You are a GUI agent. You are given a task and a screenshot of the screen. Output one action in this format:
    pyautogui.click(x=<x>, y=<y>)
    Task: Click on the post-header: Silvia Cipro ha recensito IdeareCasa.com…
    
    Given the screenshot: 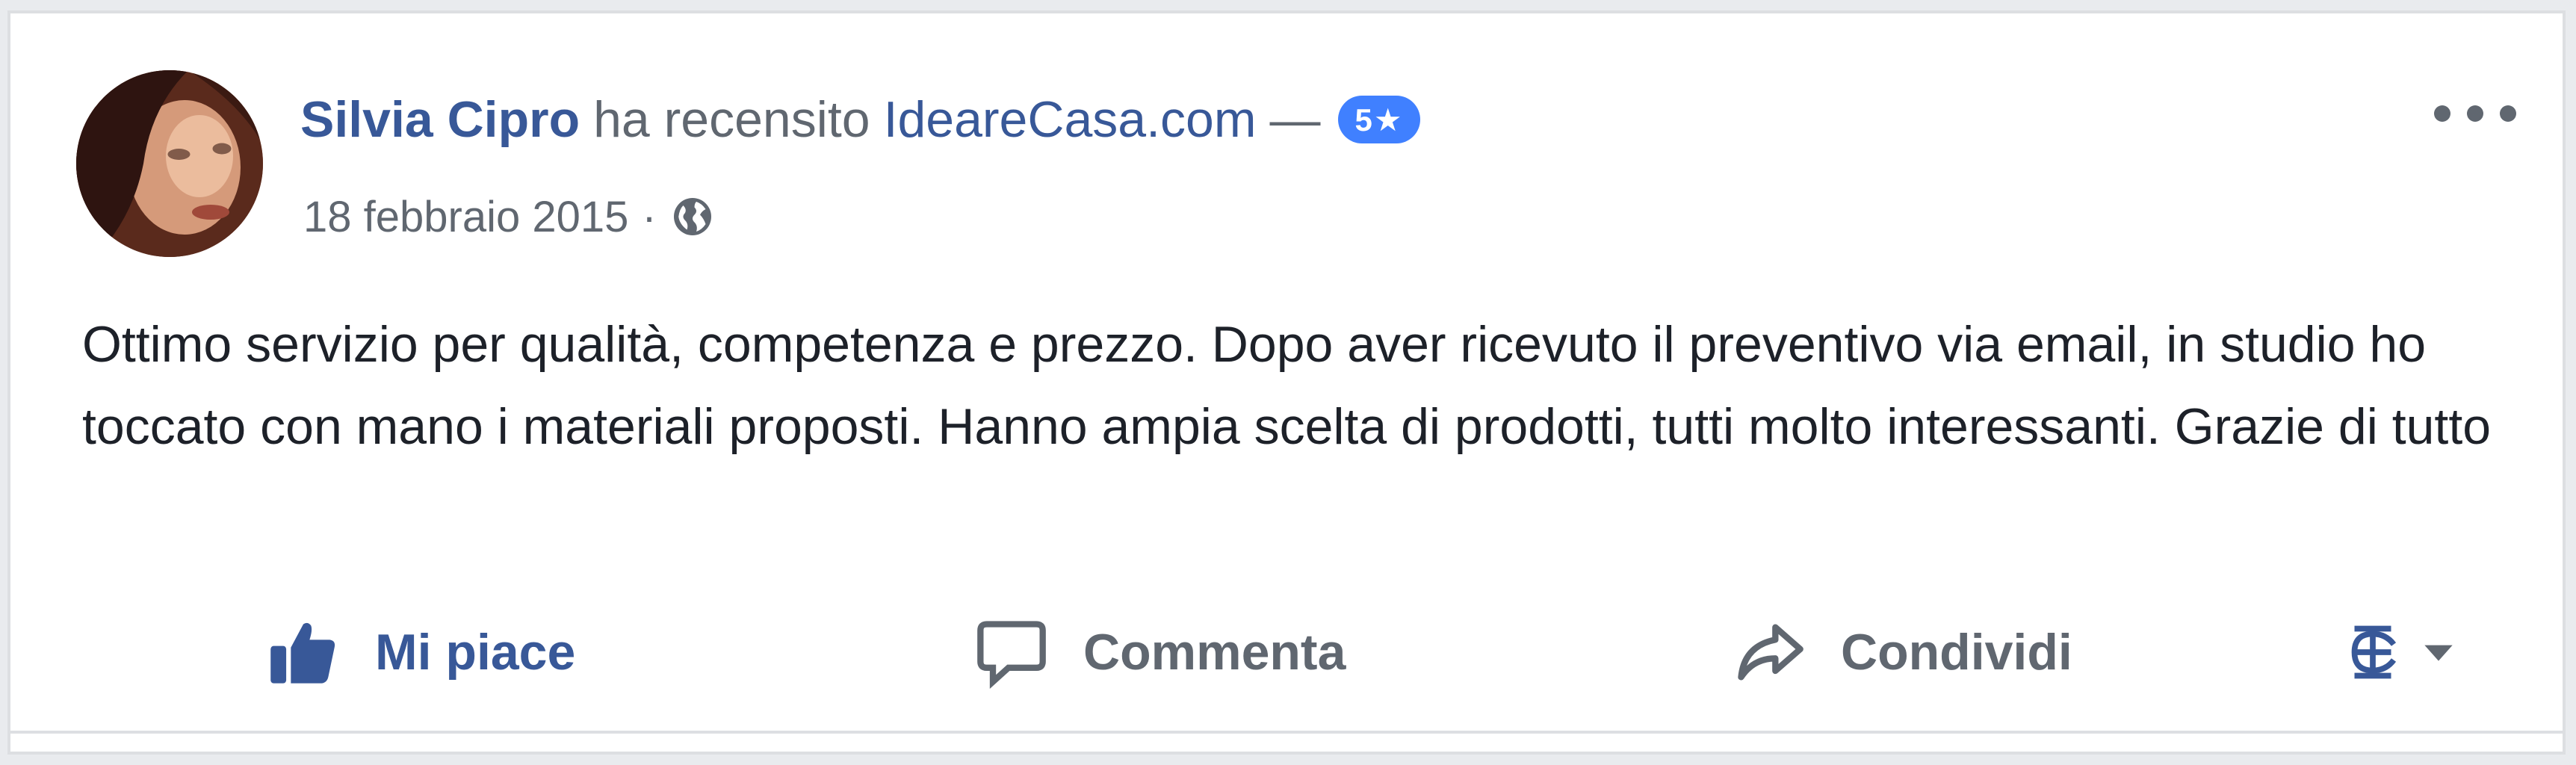 What is the action you would take?
    pyautogui.click(x=860, y=119)
    